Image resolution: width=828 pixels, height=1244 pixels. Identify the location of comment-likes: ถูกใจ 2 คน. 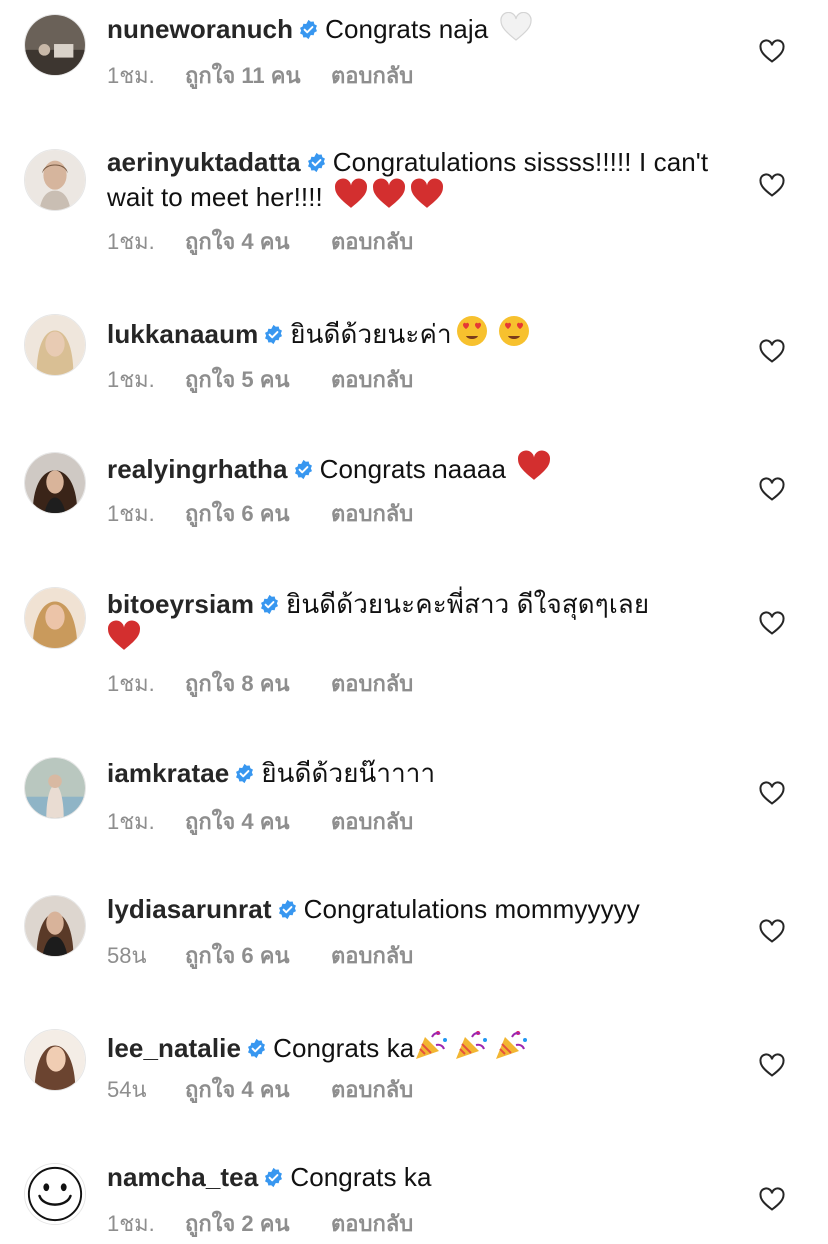
(258, 1224).